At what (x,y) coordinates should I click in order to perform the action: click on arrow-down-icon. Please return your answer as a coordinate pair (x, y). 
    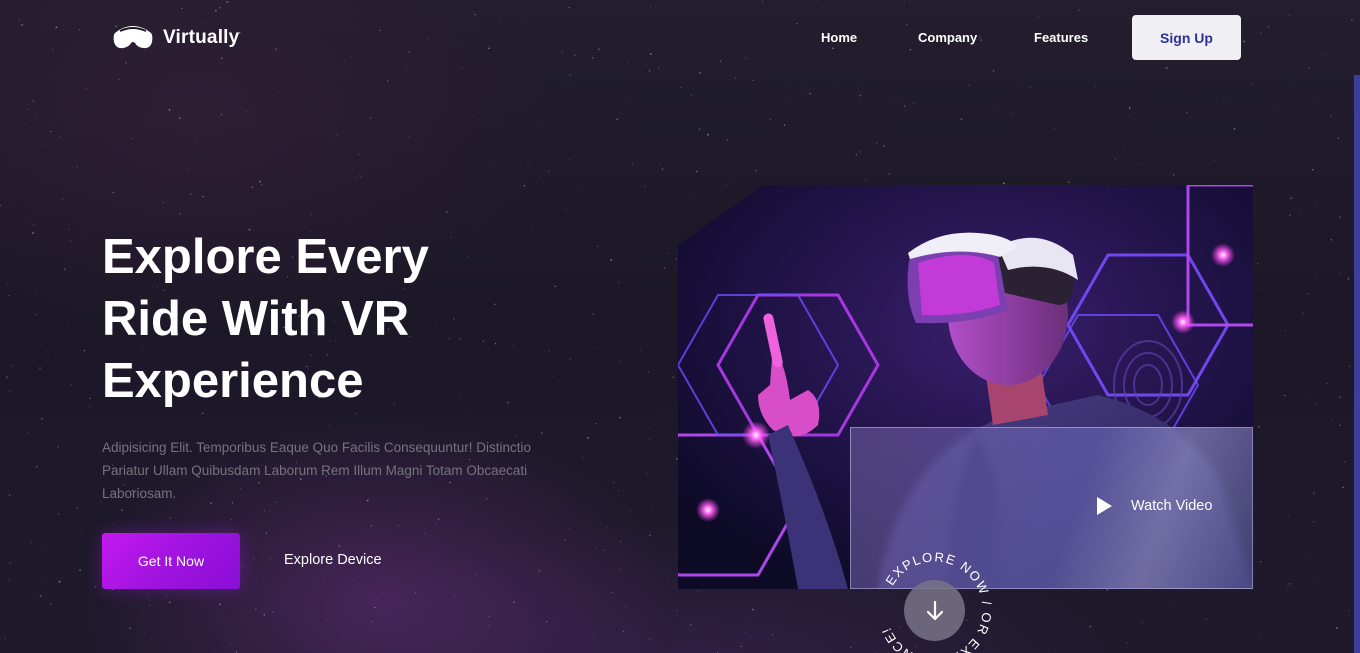
    Looking at the image, I should click on (934, 610).